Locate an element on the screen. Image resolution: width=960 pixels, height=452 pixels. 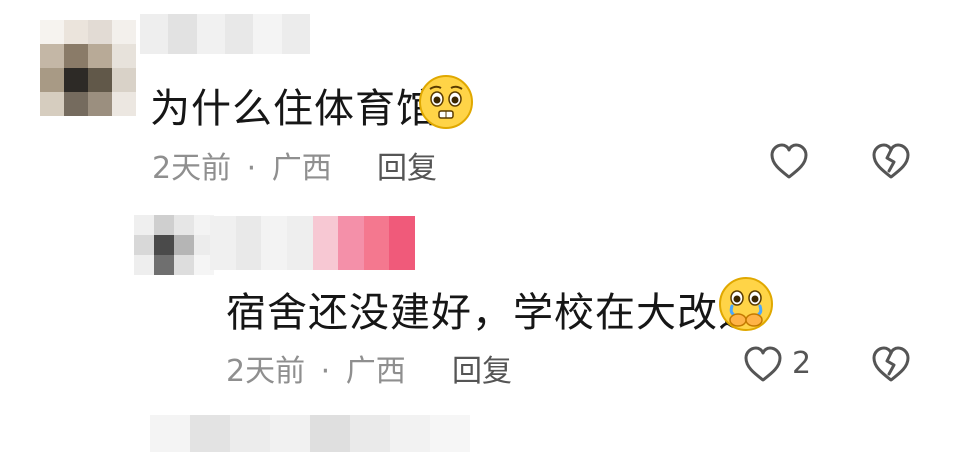
crying-face-emoji is located at coordinates (746, 304).